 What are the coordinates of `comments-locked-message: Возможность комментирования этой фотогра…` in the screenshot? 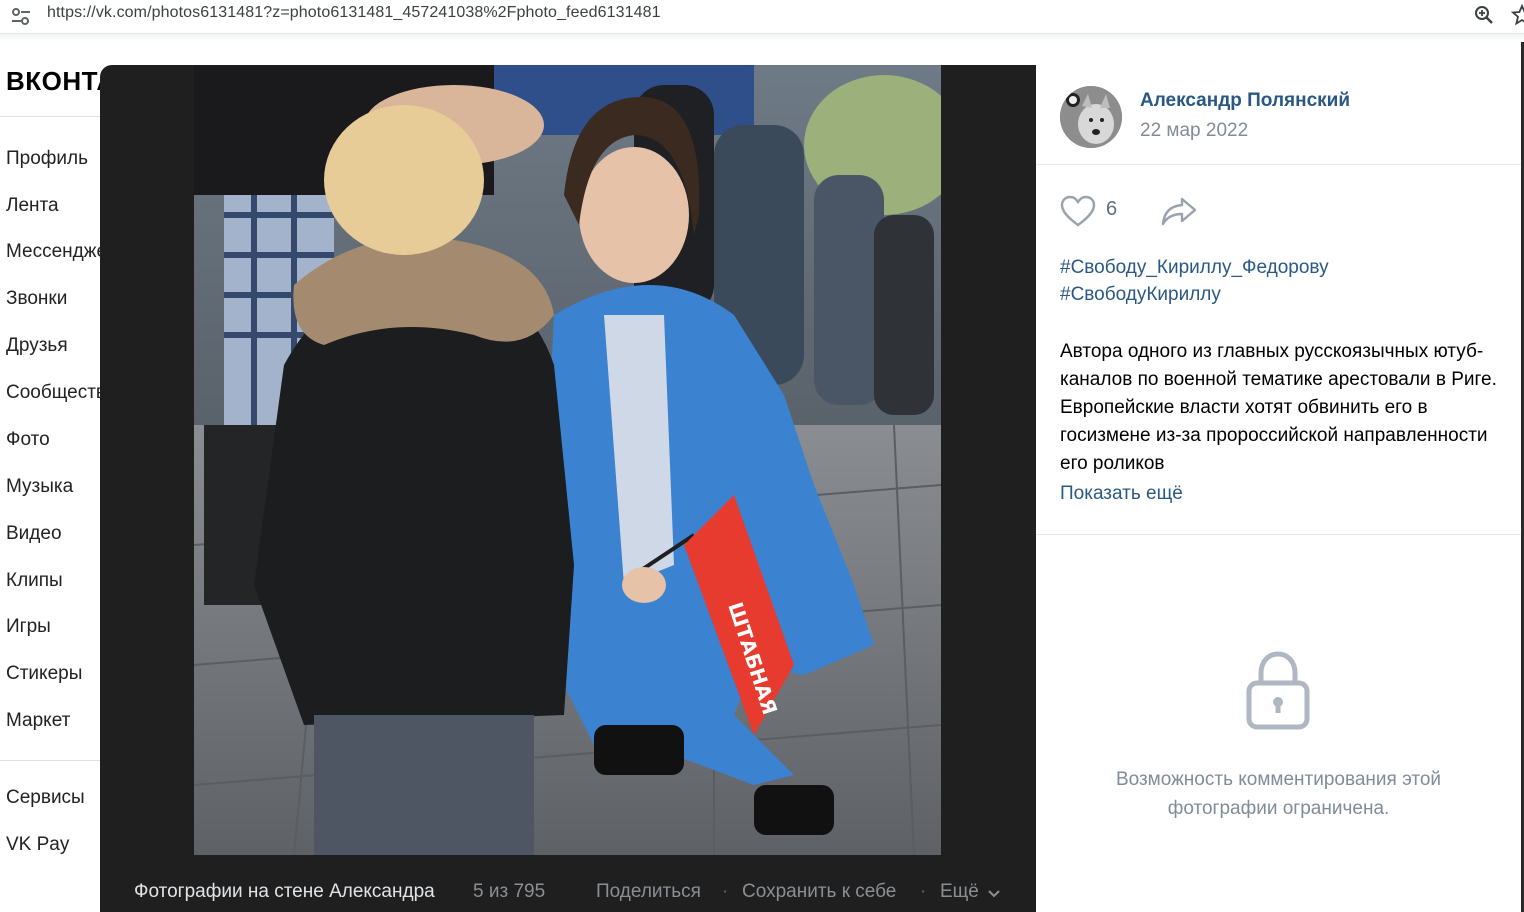 It's located at (1278, 794).